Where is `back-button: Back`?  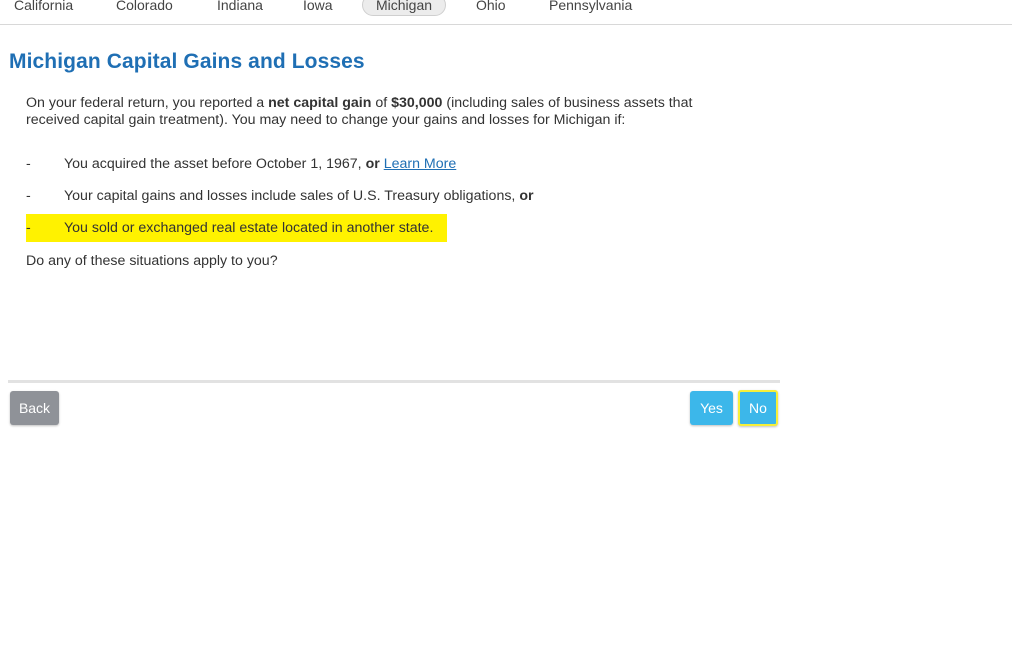
back-button: Back is located at coordinates (34, 408).